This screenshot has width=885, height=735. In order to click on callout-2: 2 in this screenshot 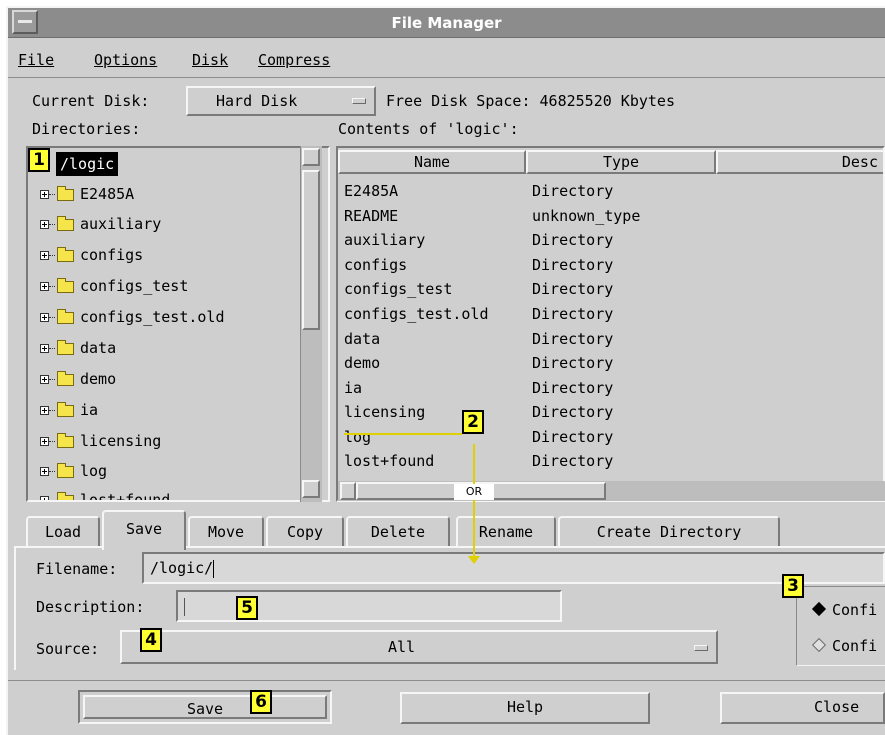, I will do `click(473, 422)`.